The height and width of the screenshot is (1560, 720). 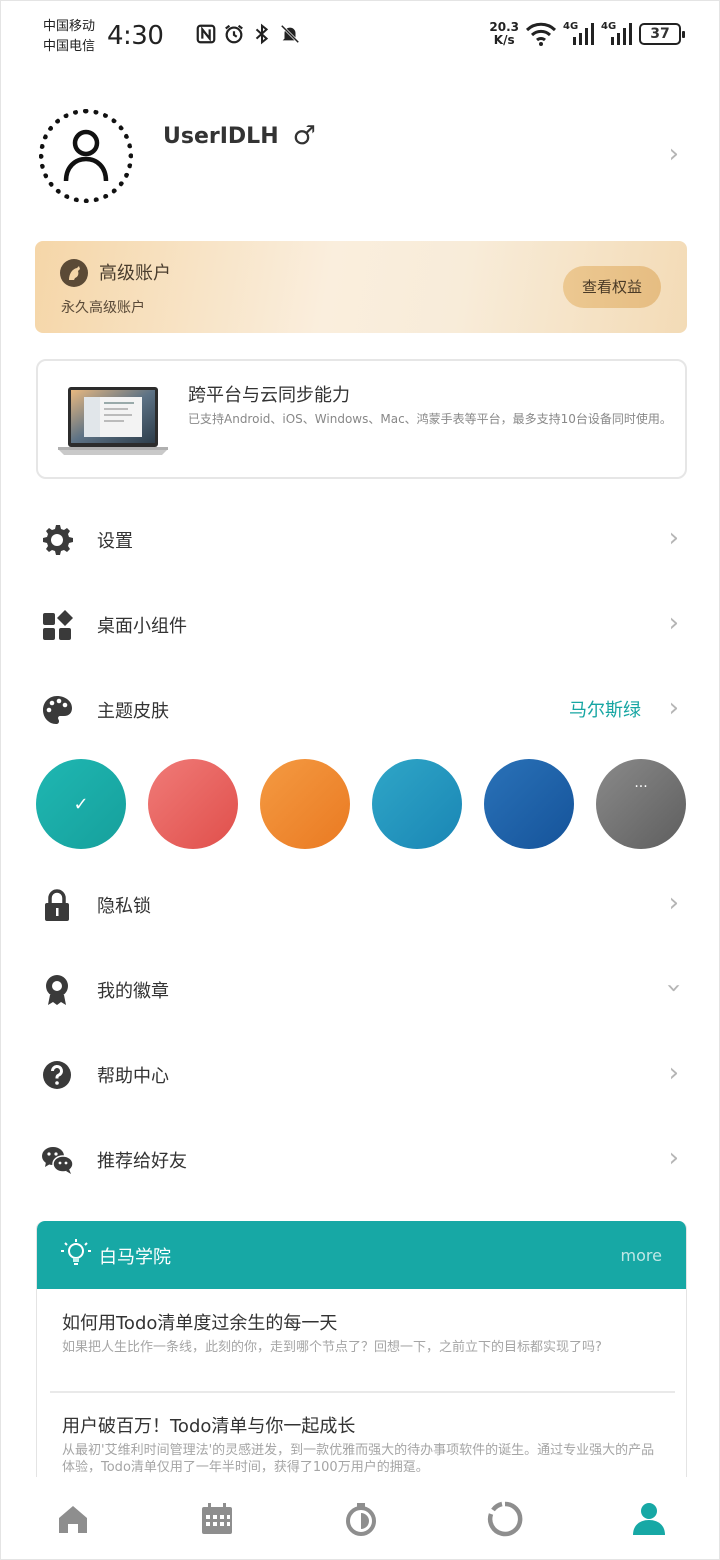 I want to click on theme-swatches: ✓ ···, so click(x=361, y=804).